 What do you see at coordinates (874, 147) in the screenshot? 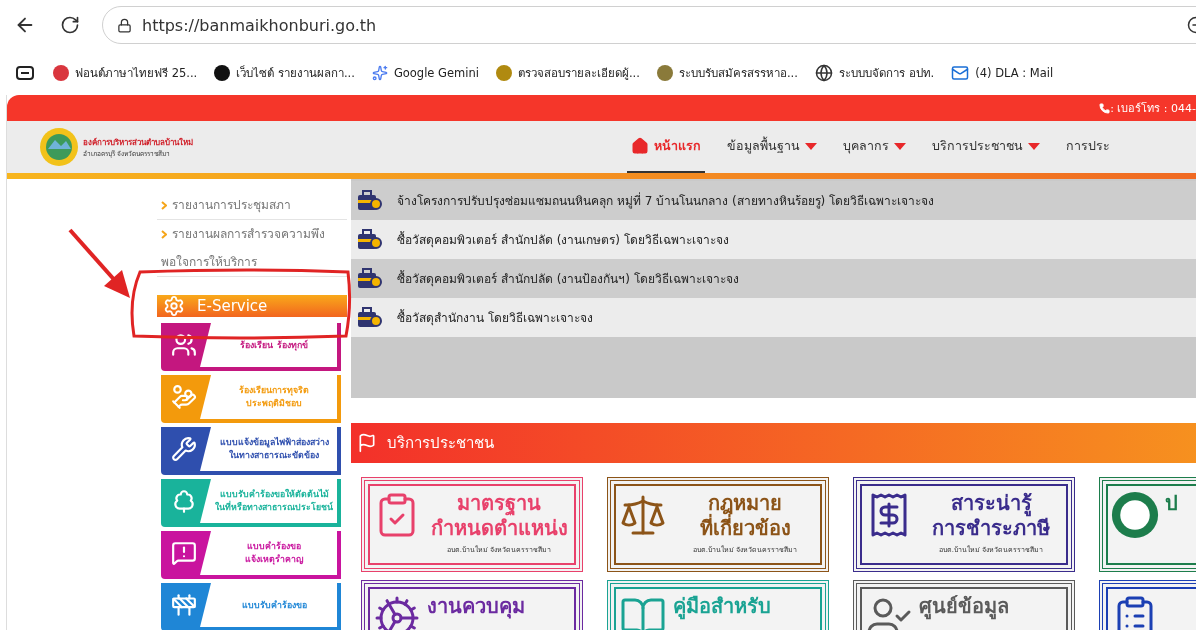
I see `nav-tab: บุคลากร` at bounding box center [874, 147].